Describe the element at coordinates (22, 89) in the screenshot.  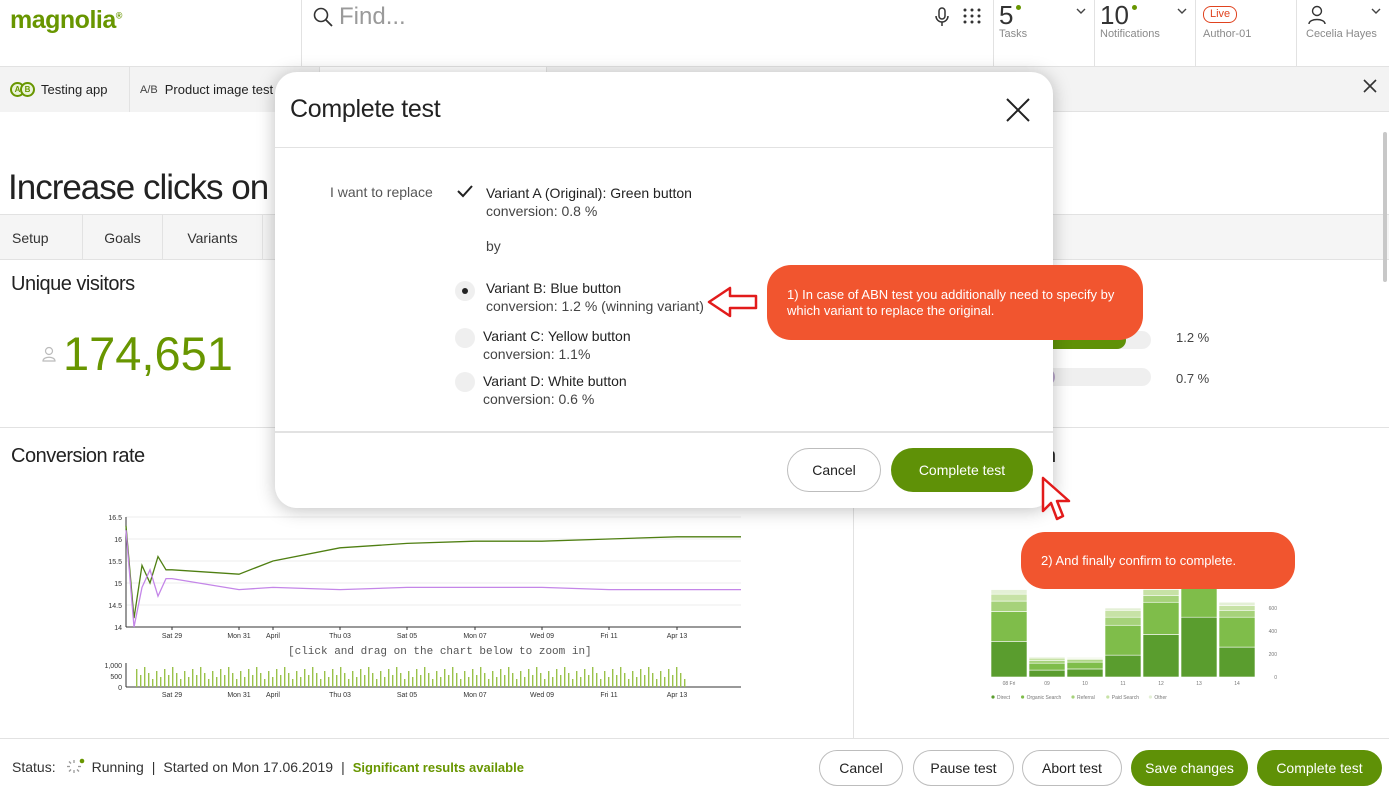
I see `ab-test-icon: AB` at that location.